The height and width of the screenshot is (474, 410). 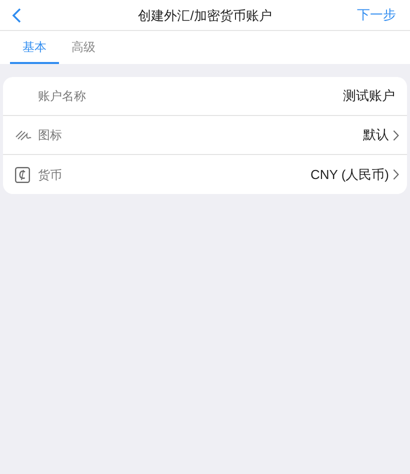 What do you see at coordinates (349, 175) in the screenshot?
I see `row-value: CNY (人民币)` at bounding box center [349, 175].